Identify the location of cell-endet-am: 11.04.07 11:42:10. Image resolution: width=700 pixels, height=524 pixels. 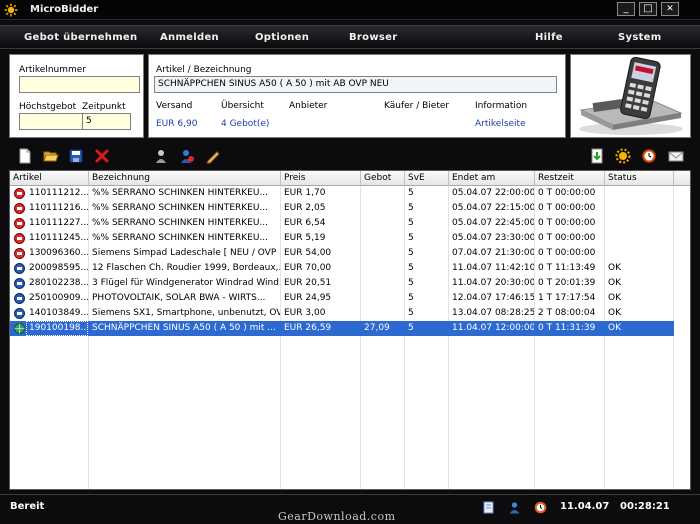
(493, 268).